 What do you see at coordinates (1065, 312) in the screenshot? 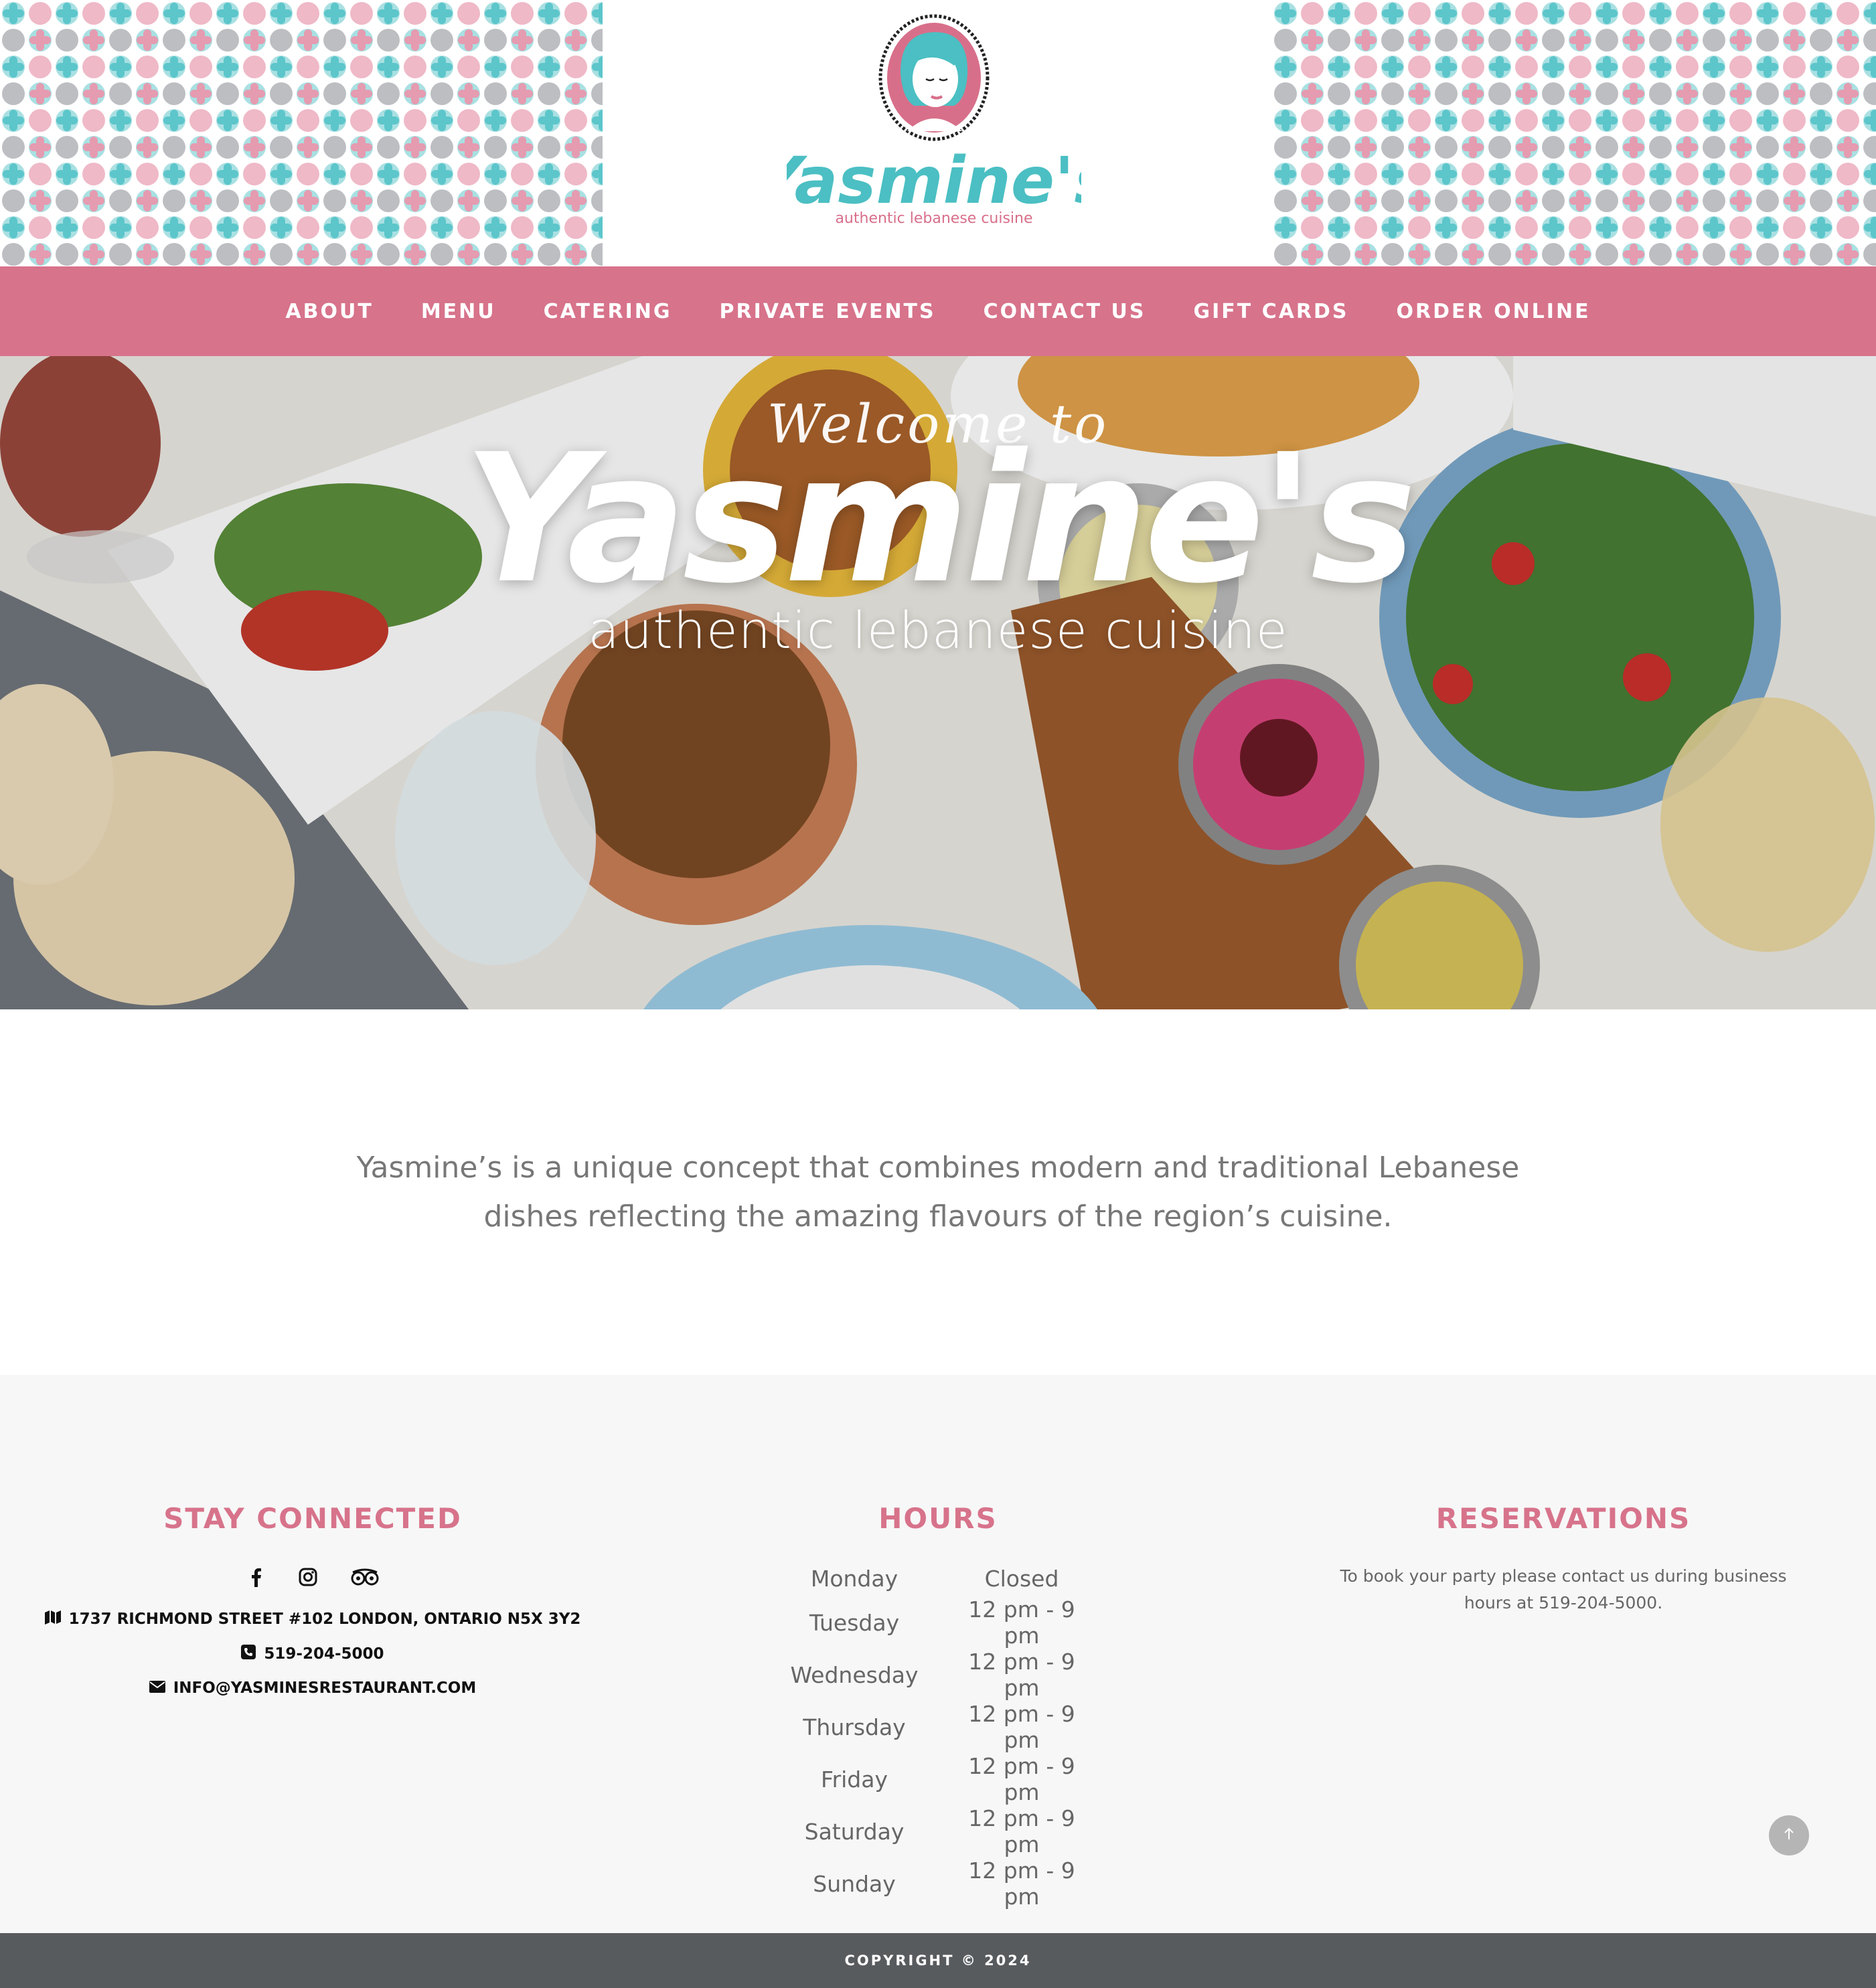
I see `nav-contact-us: CONTACT US` at bounding box center [1065, 312].